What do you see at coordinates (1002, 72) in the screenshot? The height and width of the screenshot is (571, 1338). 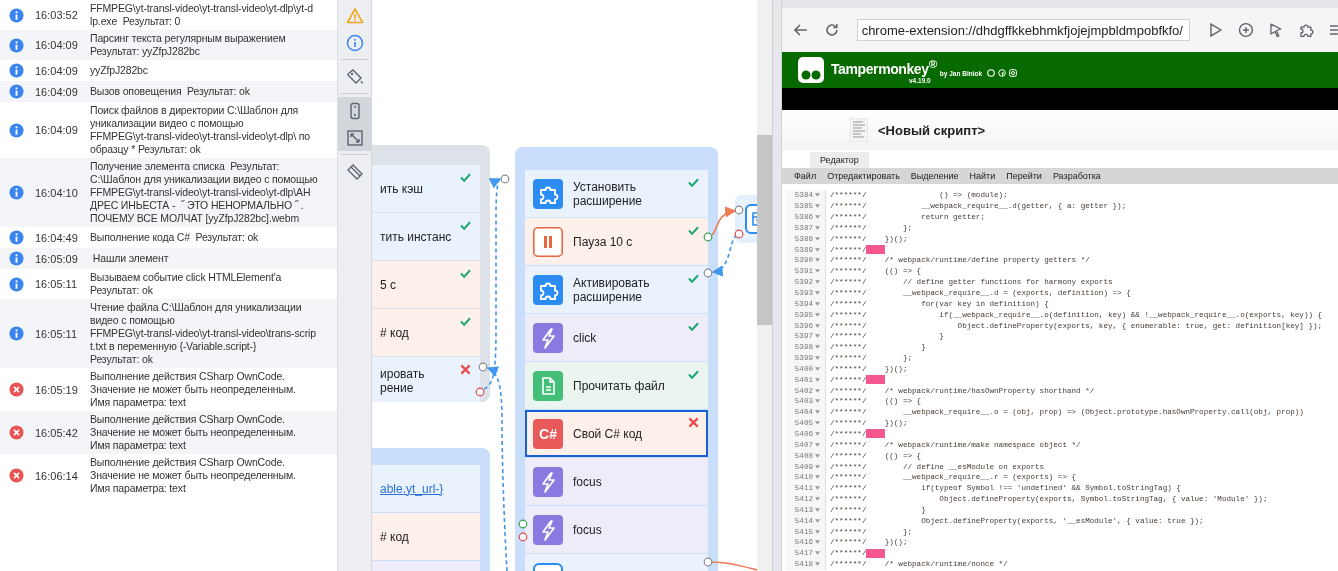 I see `facebook-icon` at bounding box center [1002, 72].